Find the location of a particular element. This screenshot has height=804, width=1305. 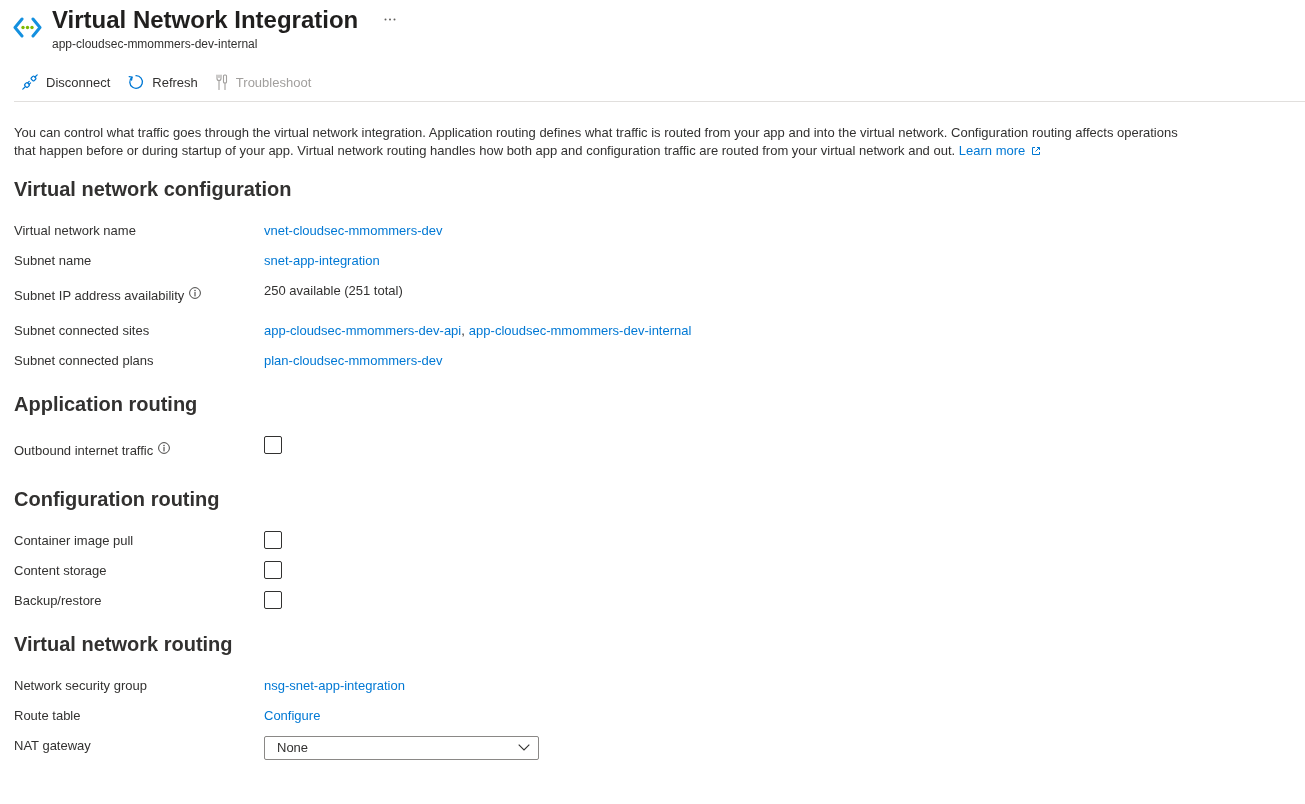

field-label: Virtual network name is located at coordinates (75, 230).